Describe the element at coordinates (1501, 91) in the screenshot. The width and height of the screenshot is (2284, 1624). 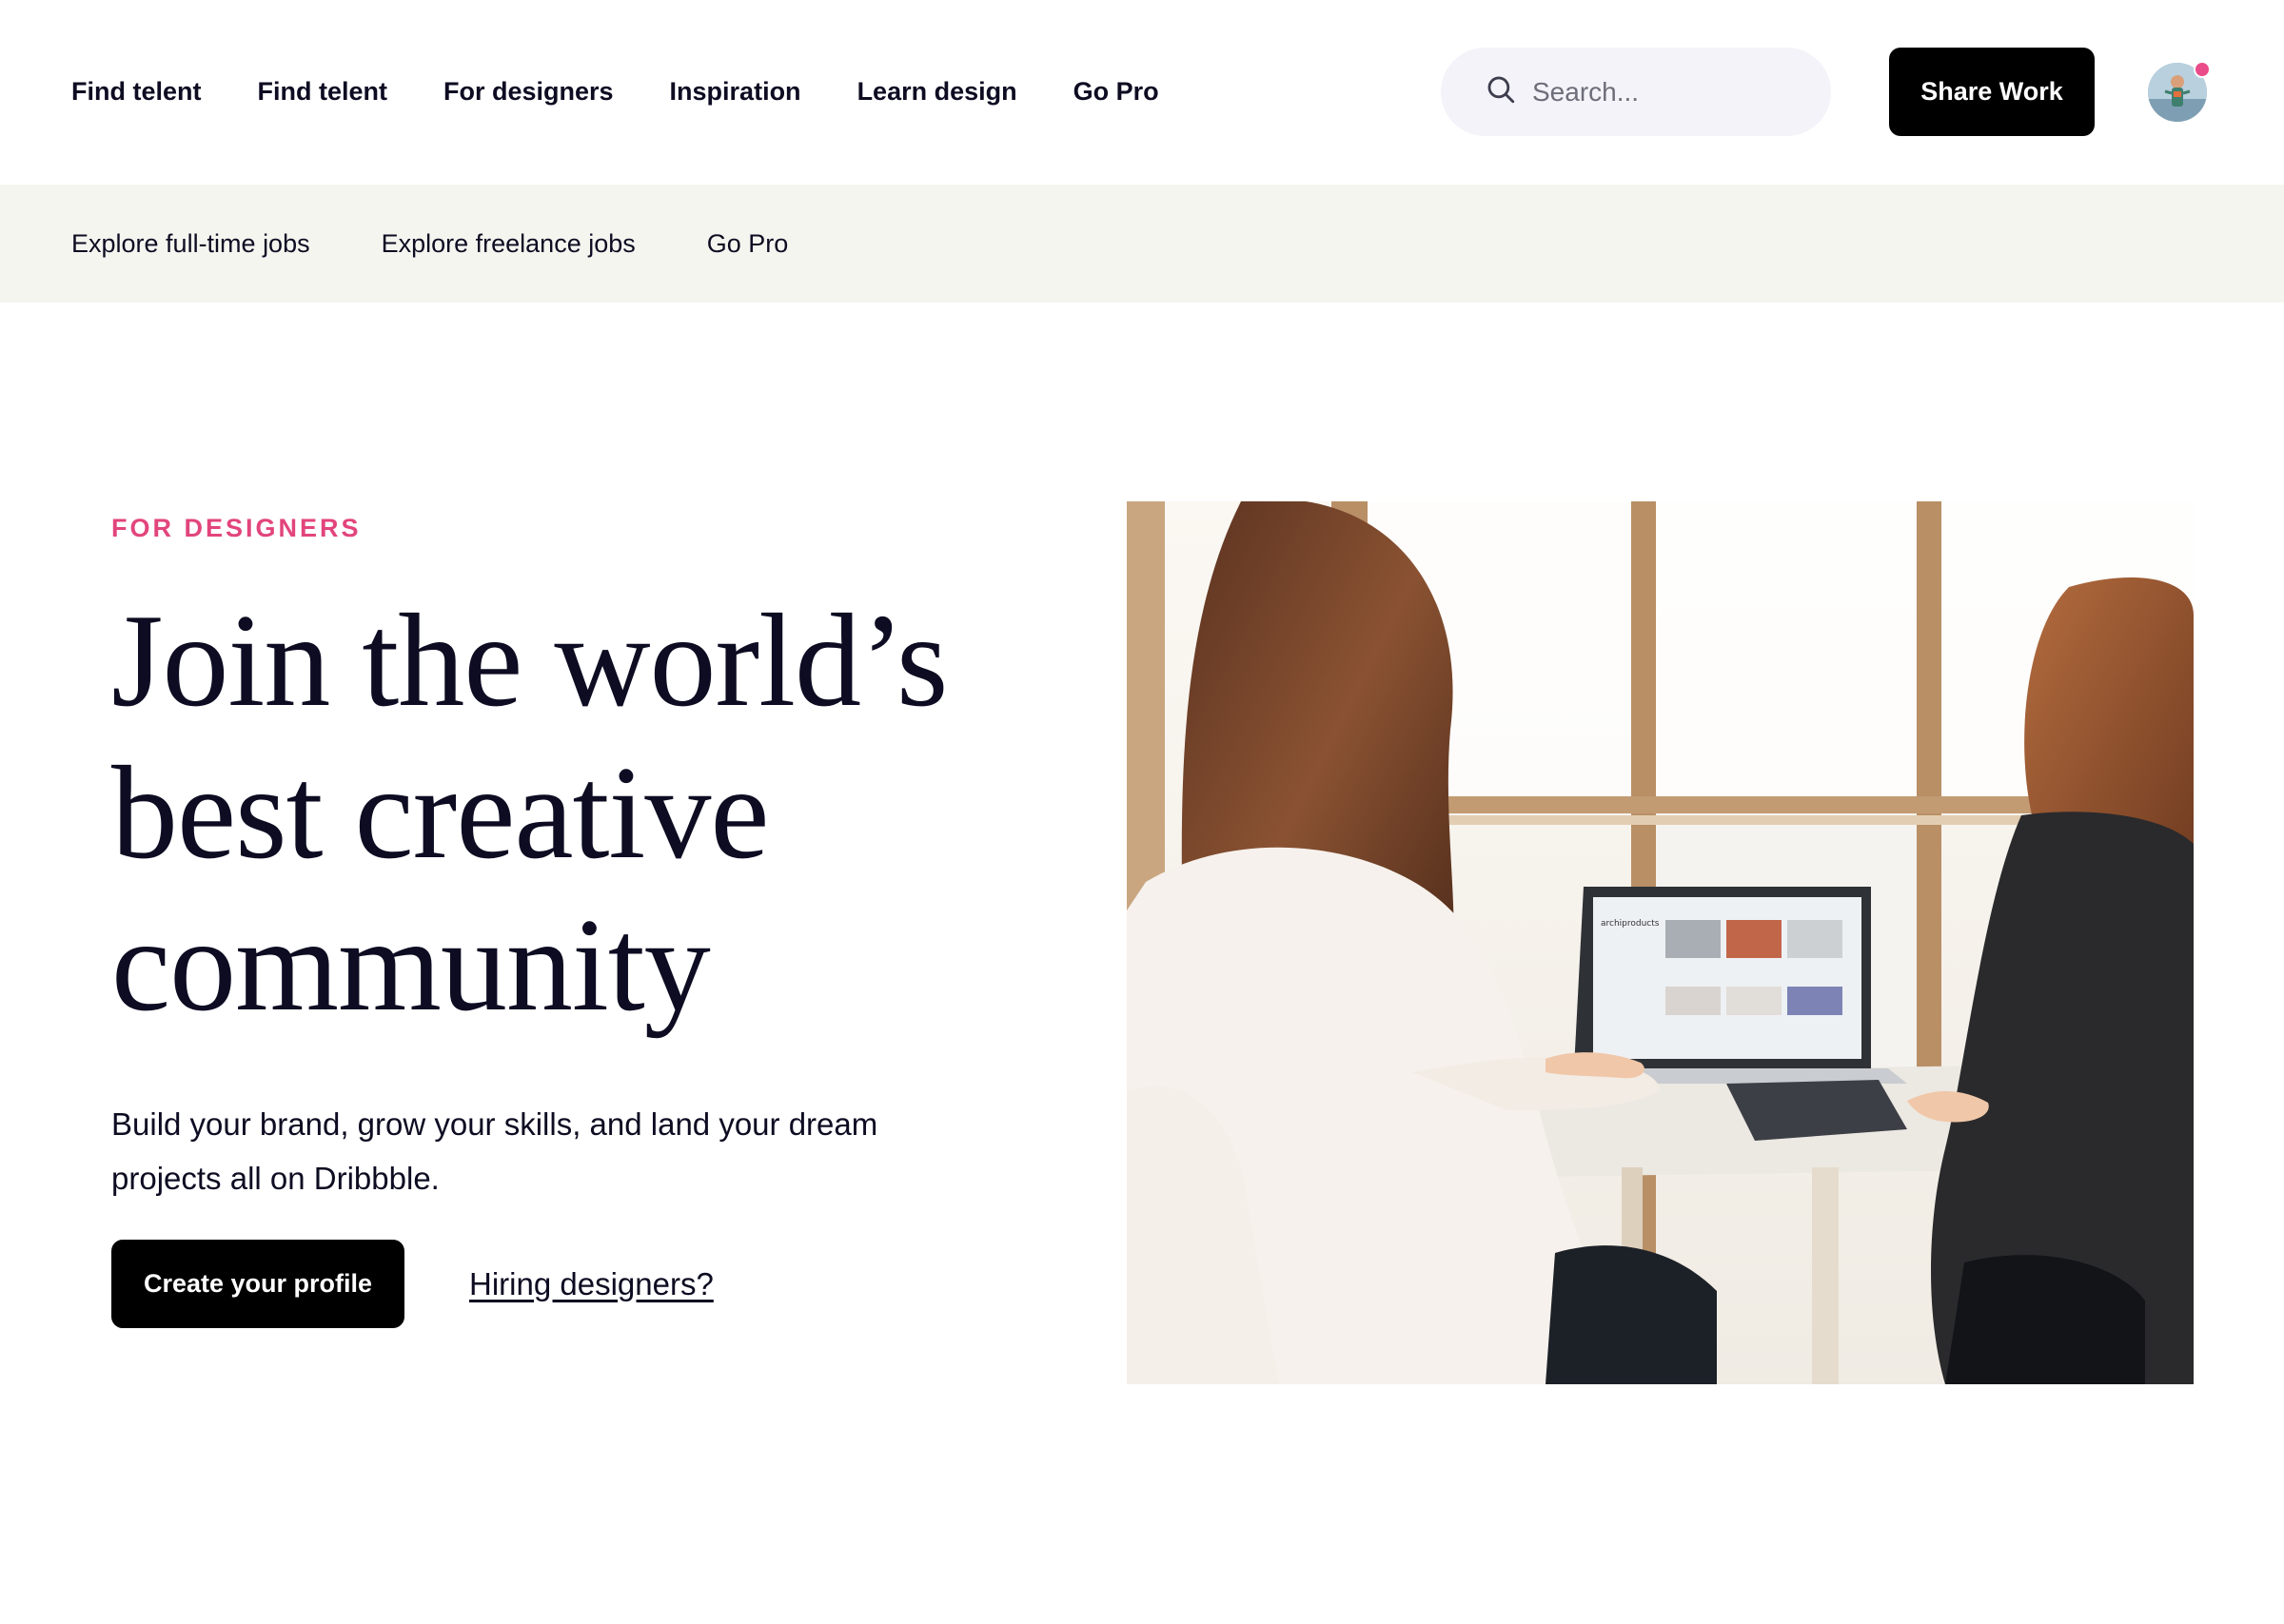
I see `search-icon` at that location.